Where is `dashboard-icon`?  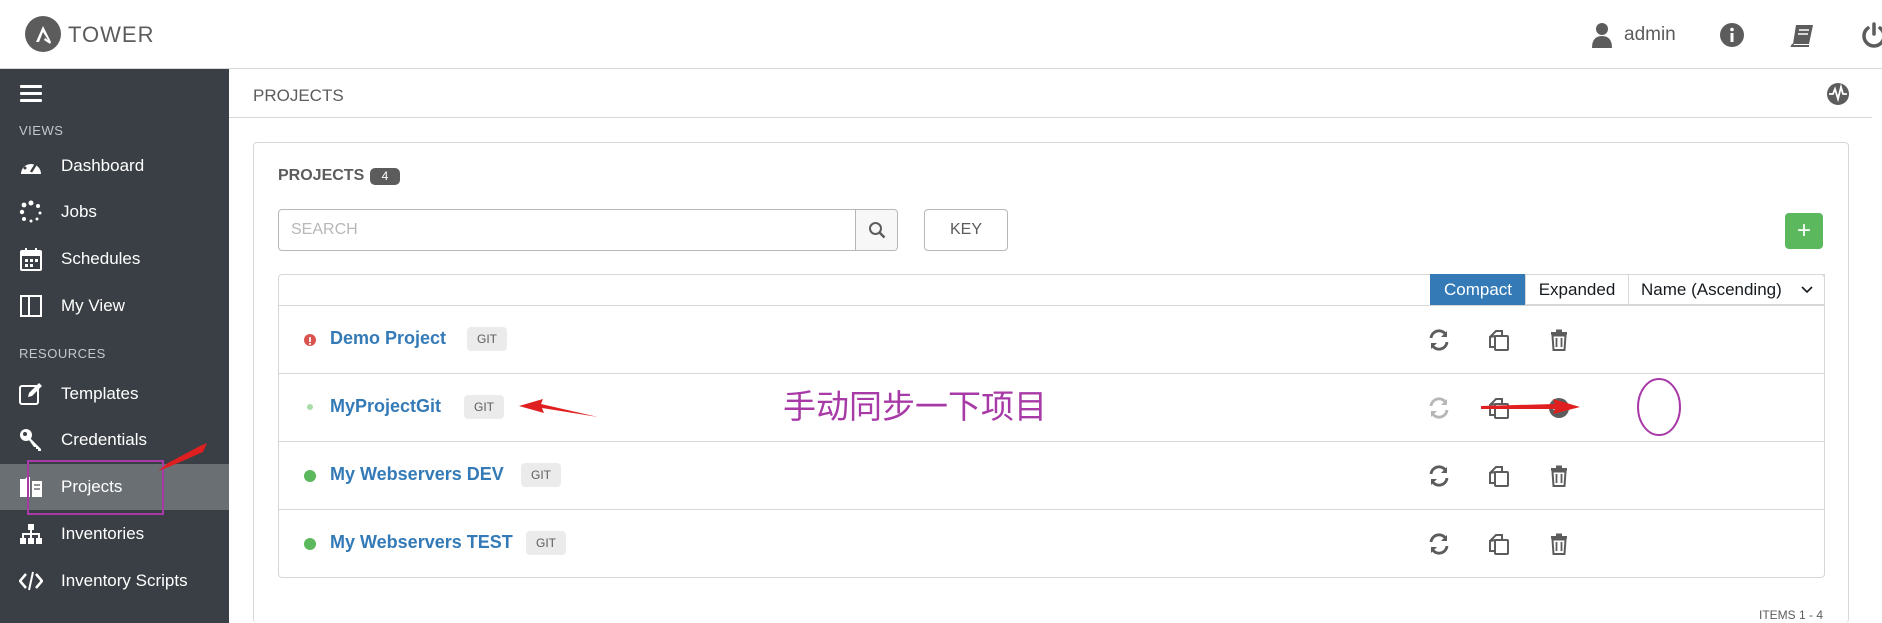 dashboard-icon is located at coordinates (31, 166).